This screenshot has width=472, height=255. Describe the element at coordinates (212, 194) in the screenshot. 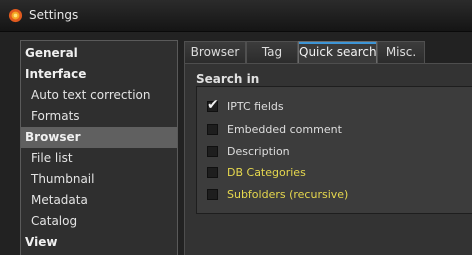

I see `subfolders-recursive-checkbox` at that location.